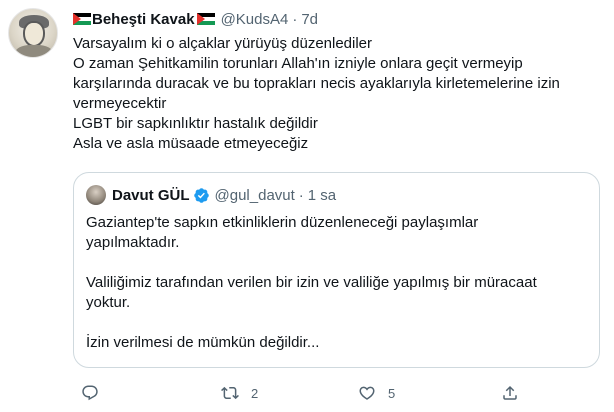 Image resolution: width=614 pixels, height=412 pixels. What do you see at coordinates (255, 393) in the screenshot?
I see `retweet-count: 2` at bounding box center [255, 393].